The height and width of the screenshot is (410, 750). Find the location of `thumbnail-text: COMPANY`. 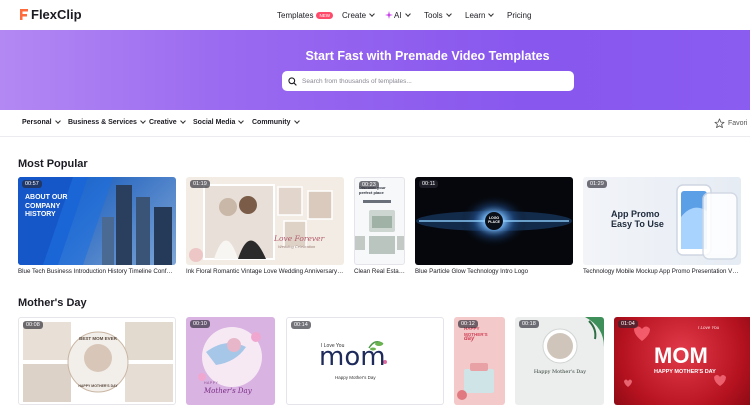

thumbnail-text: COMPANY is located at coordinates (43, 206).